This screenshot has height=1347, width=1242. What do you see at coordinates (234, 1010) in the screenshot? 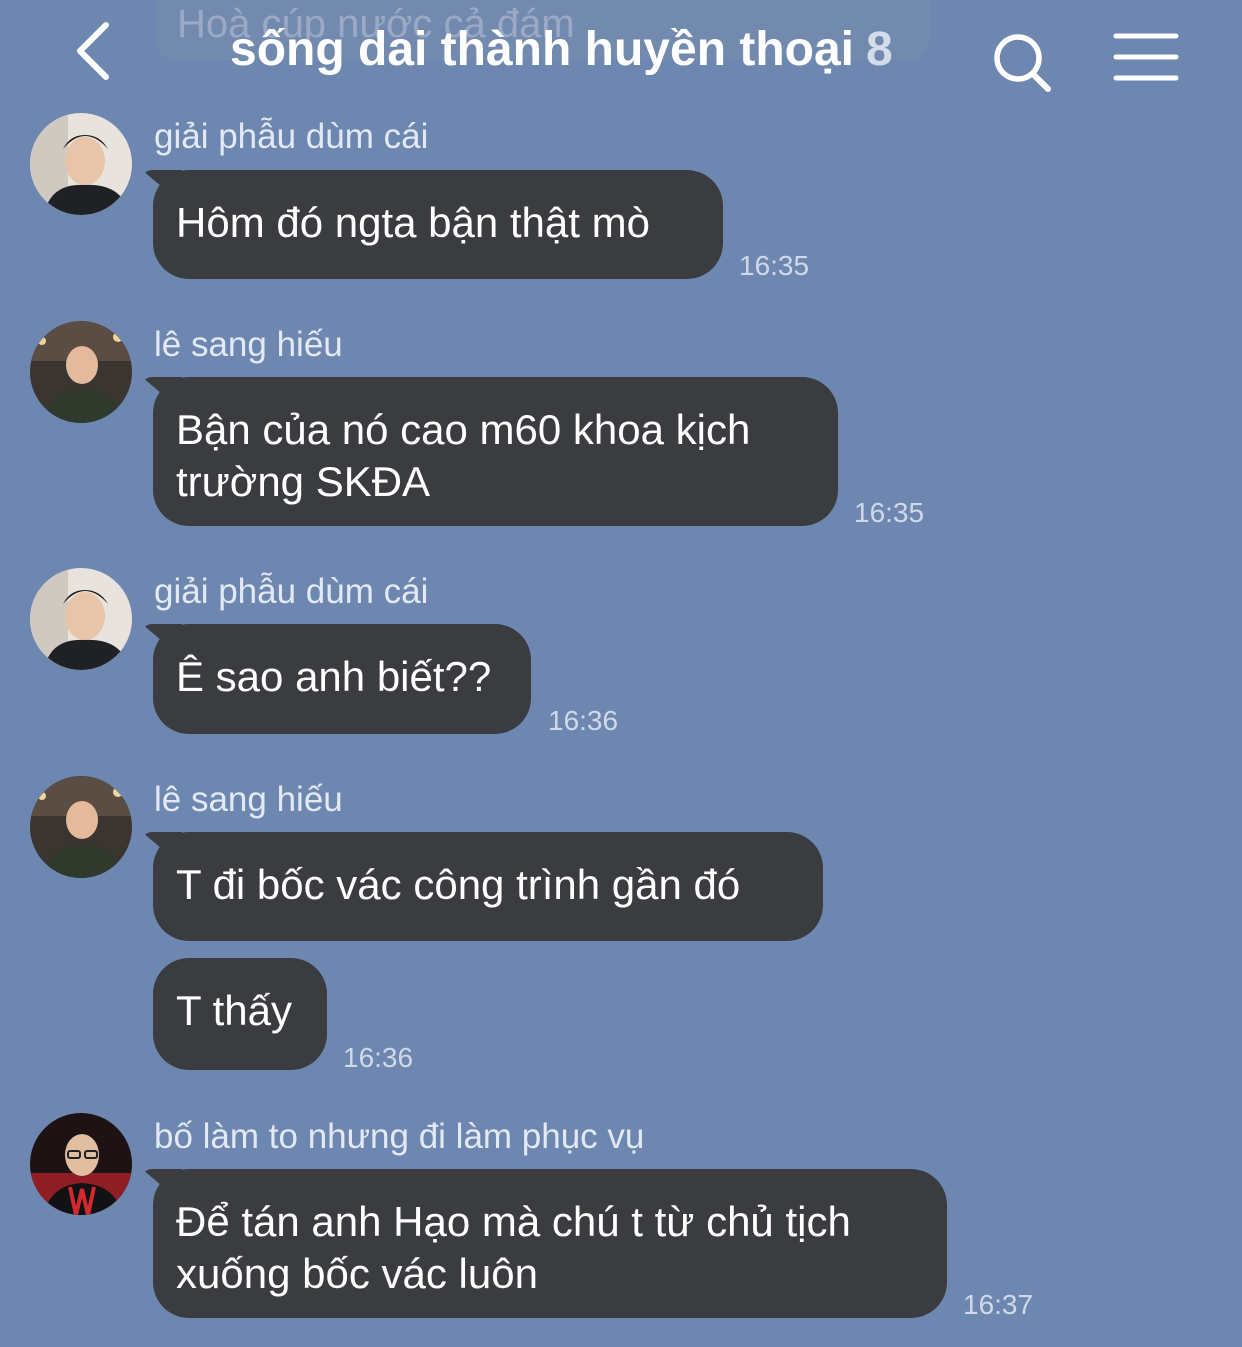
I see `message-text: T thấy` at bounding box center [234, 1010].